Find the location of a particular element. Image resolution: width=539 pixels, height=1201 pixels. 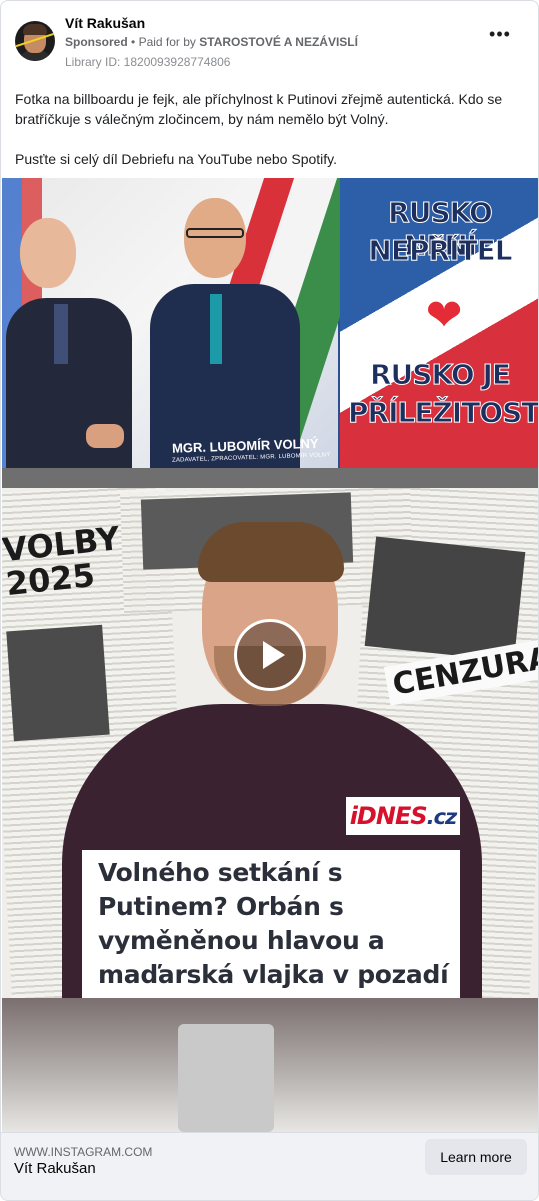

paid-for-label: Paid for by is located at coordinates (167, 42).